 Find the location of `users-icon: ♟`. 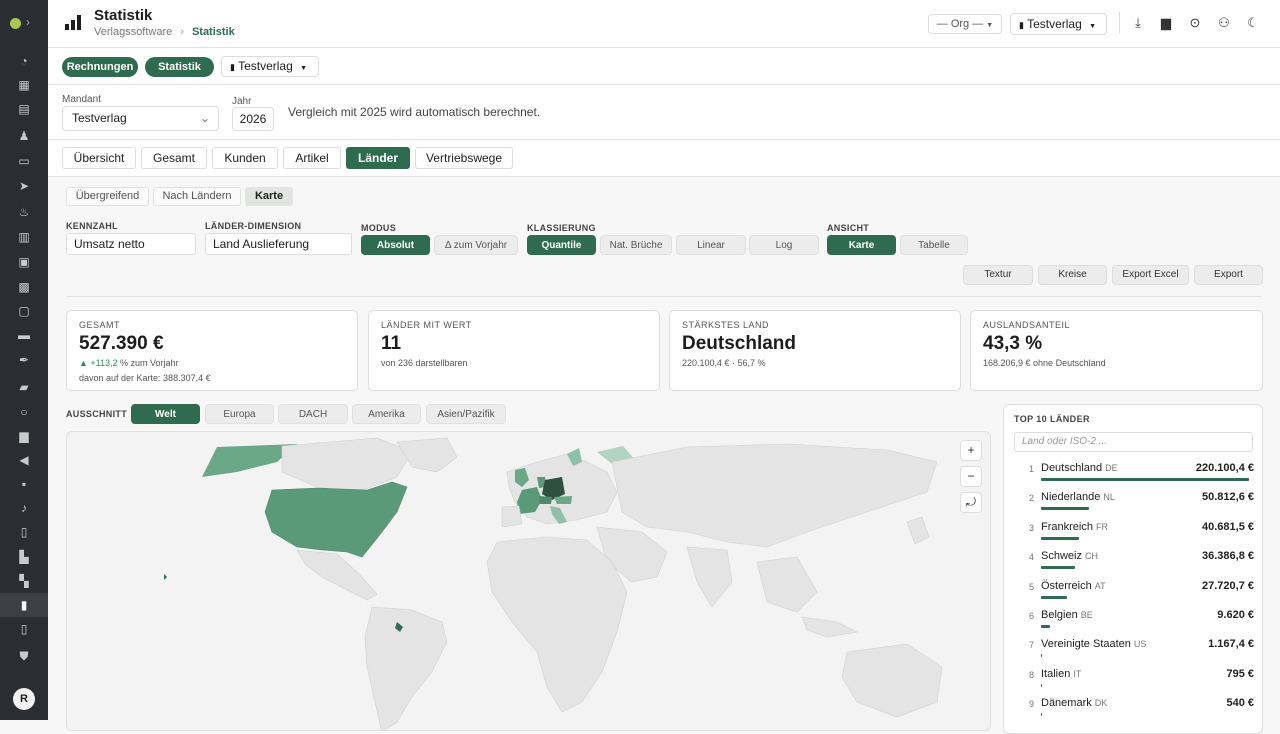

users-icon: ♟ is located at coordinates (24, 136).